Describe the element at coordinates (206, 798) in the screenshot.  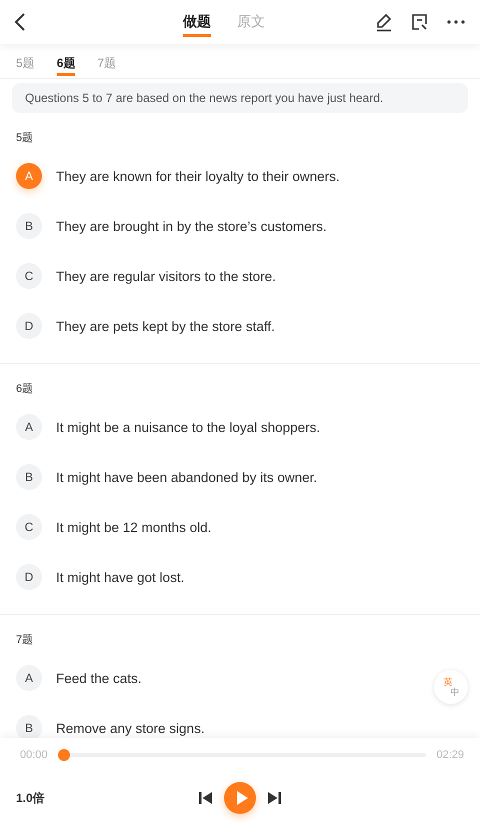
I see `previous-icon` at that location.